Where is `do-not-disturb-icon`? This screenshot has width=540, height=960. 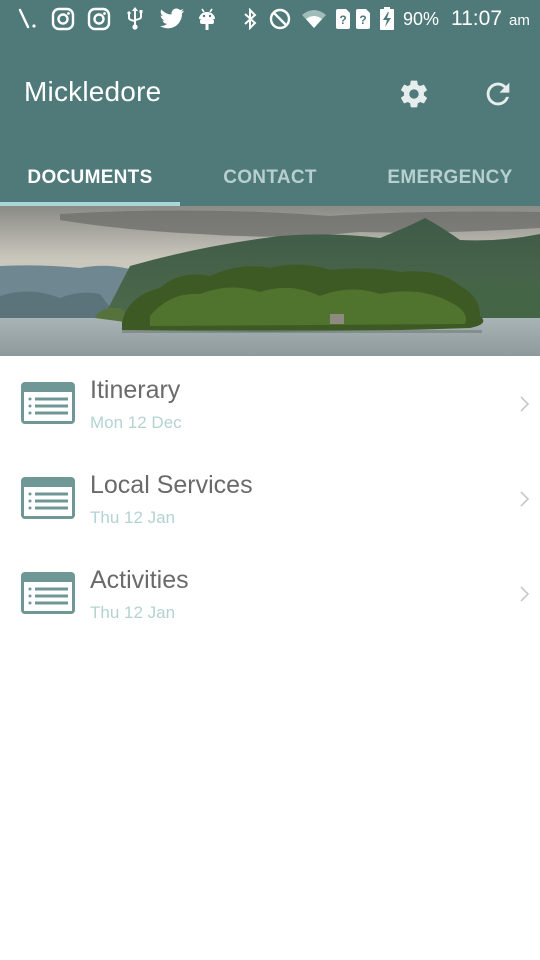
do-not-disturb-icon is located at coordinates (280, 19).